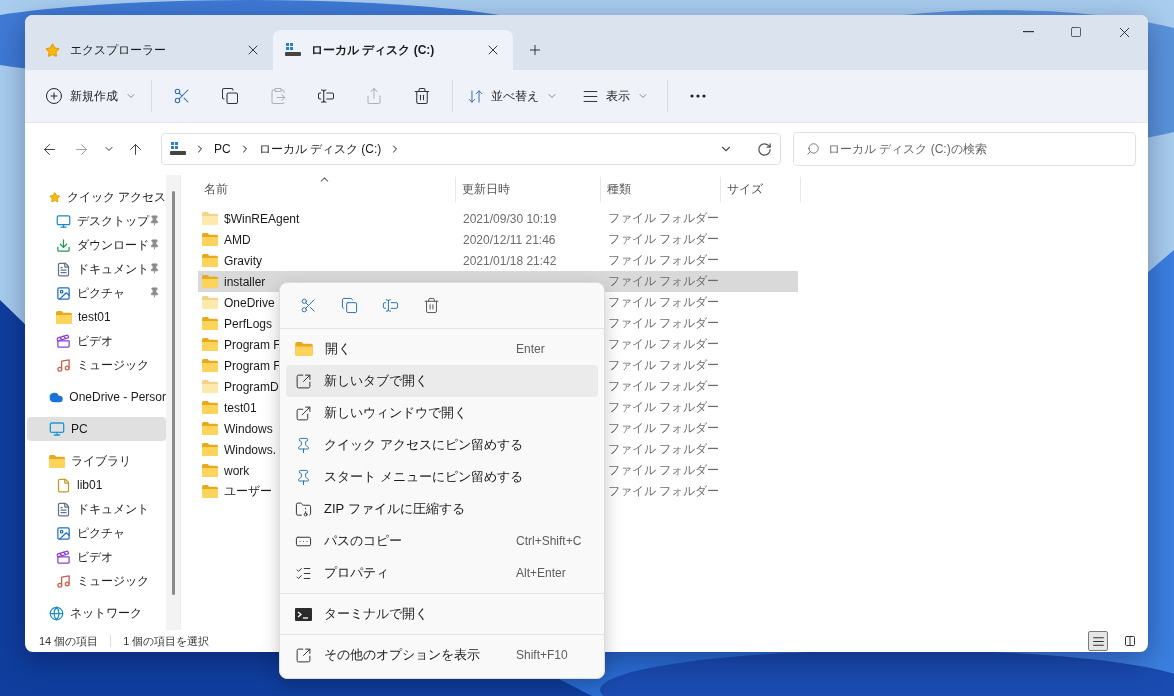 This screenshot has height=696, width=1174. Describe the element at coordinates (442, 541) in the screenshot. I see `menu-item: パスのコピー Ctrl+Shift+C` at that location.